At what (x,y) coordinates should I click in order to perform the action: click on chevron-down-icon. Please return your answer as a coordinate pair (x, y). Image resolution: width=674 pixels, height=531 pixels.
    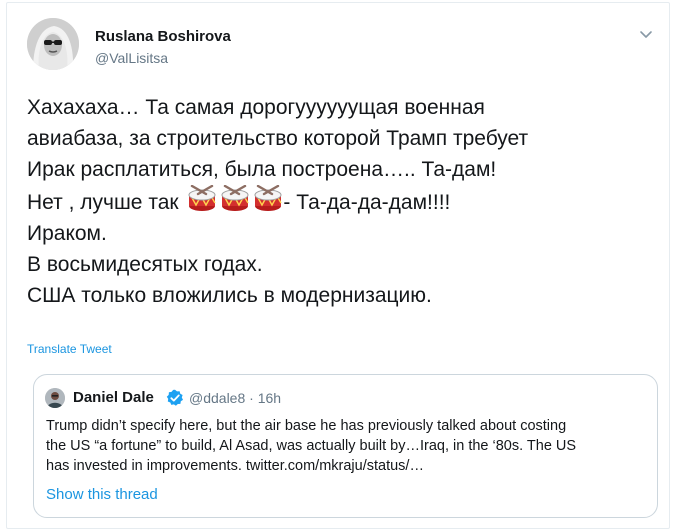
    Looking at the image, I should click on (646, 35).